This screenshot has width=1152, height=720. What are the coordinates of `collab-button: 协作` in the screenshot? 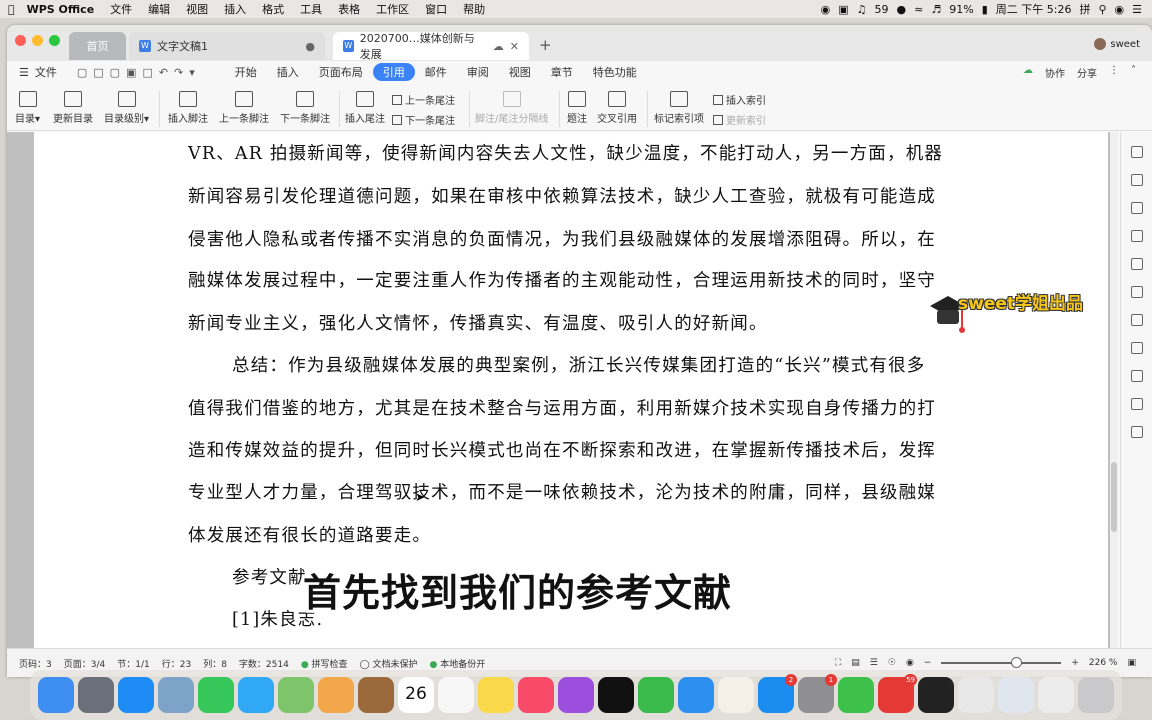 It's located at (1055, 72).